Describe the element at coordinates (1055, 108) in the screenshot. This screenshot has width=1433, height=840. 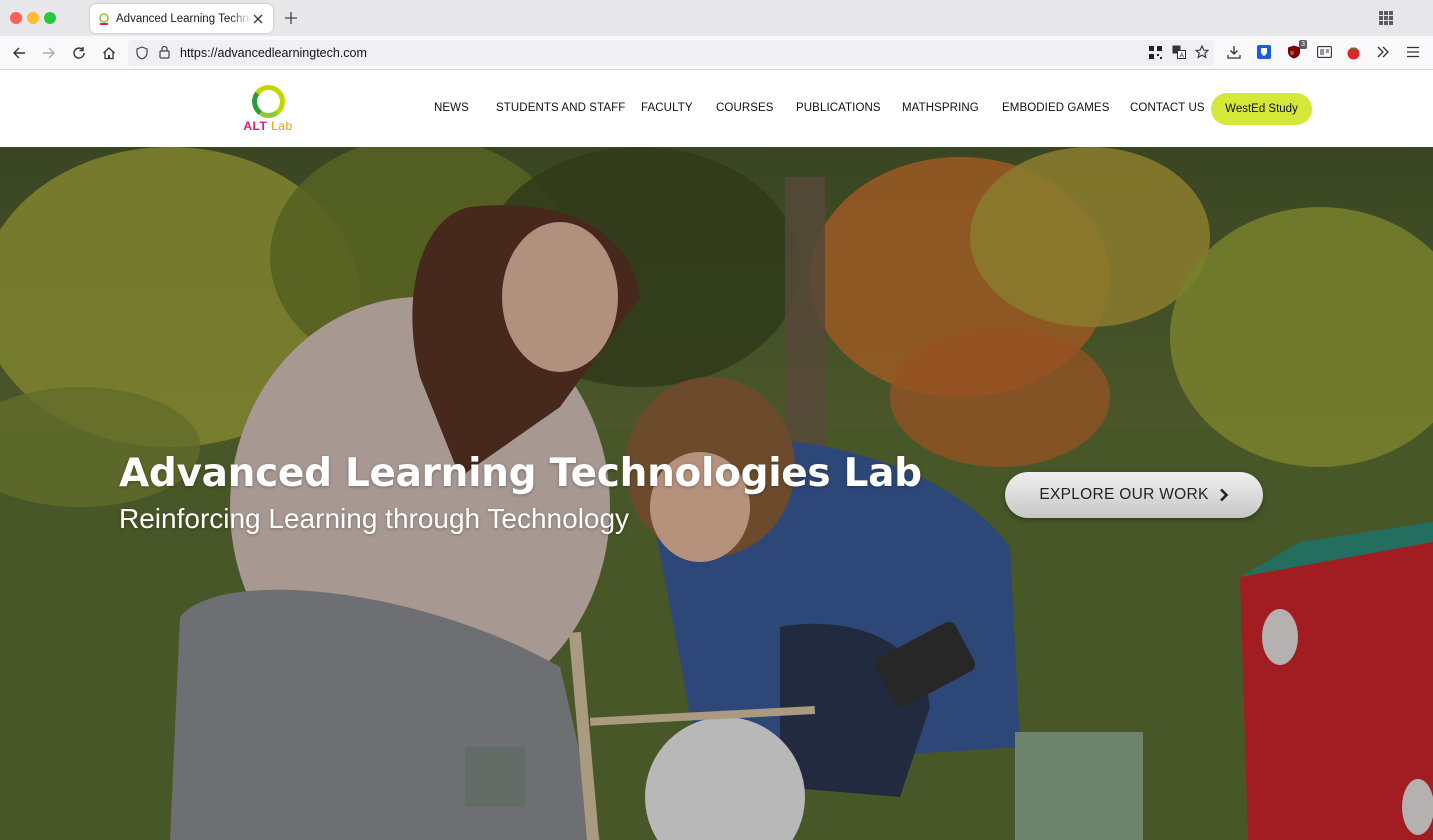
I see `menu-item-embodied-games: EMBODIED GAMES` at that location.